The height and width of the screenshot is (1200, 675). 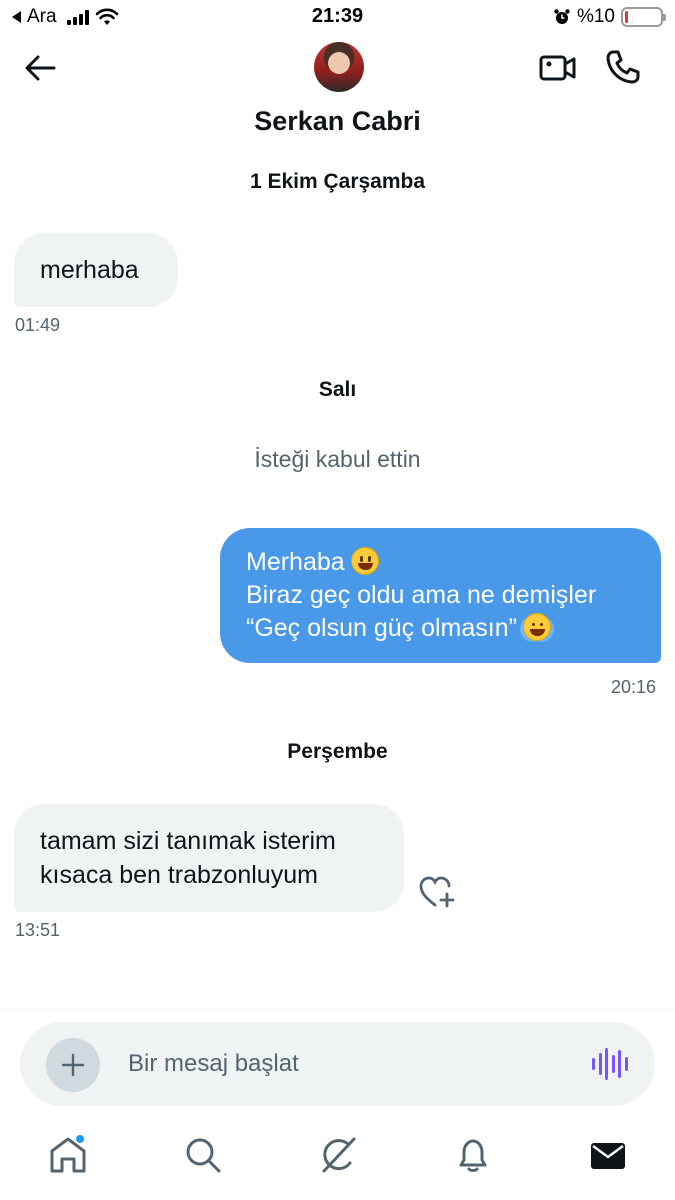 I want to click on bottom-tab-bar, so click(x=337, y=1162).